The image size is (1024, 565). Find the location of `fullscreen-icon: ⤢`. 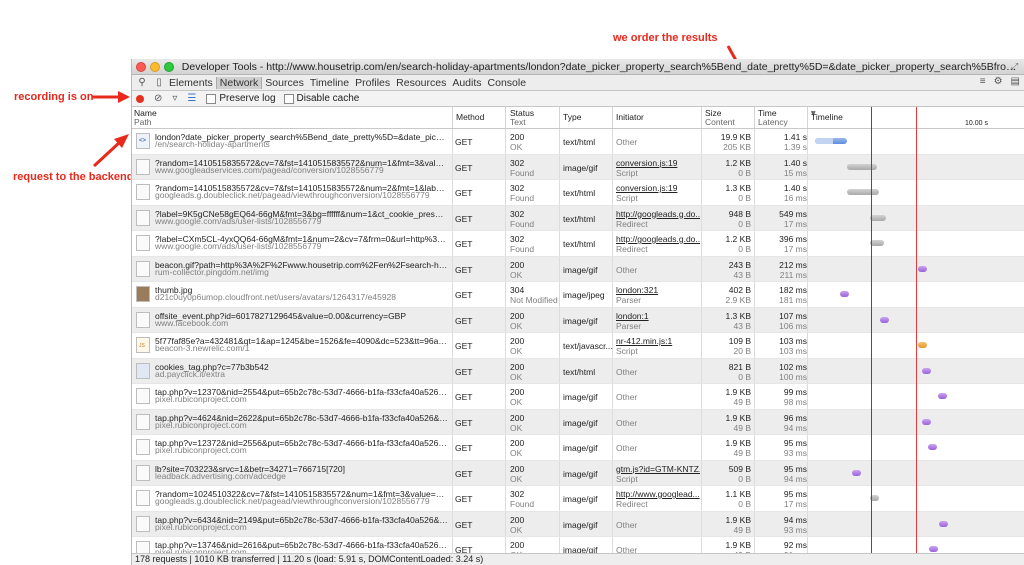

fullscreen-icon: ⤢ is located at coordinates (1016, 66).